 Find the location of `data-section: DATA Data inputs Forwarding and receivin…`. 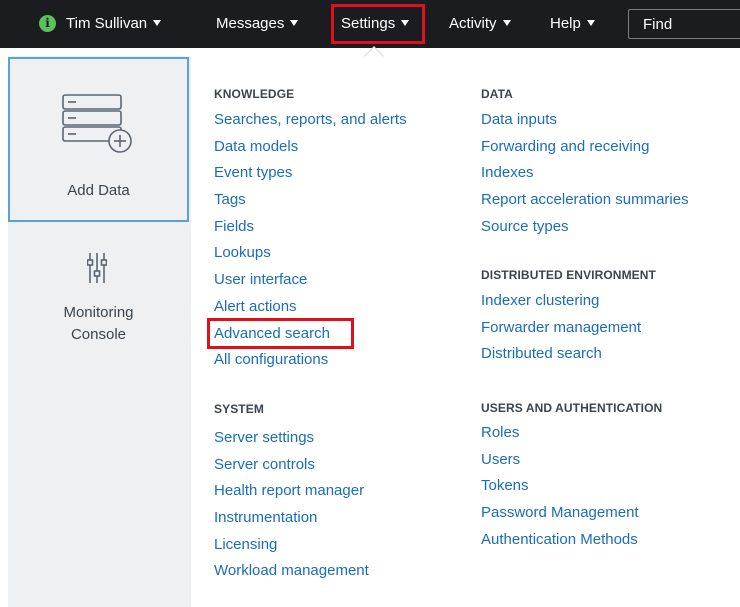

data-section: DATA Data inputs Forwarding and receivin… is located at coordinates (585, 163).